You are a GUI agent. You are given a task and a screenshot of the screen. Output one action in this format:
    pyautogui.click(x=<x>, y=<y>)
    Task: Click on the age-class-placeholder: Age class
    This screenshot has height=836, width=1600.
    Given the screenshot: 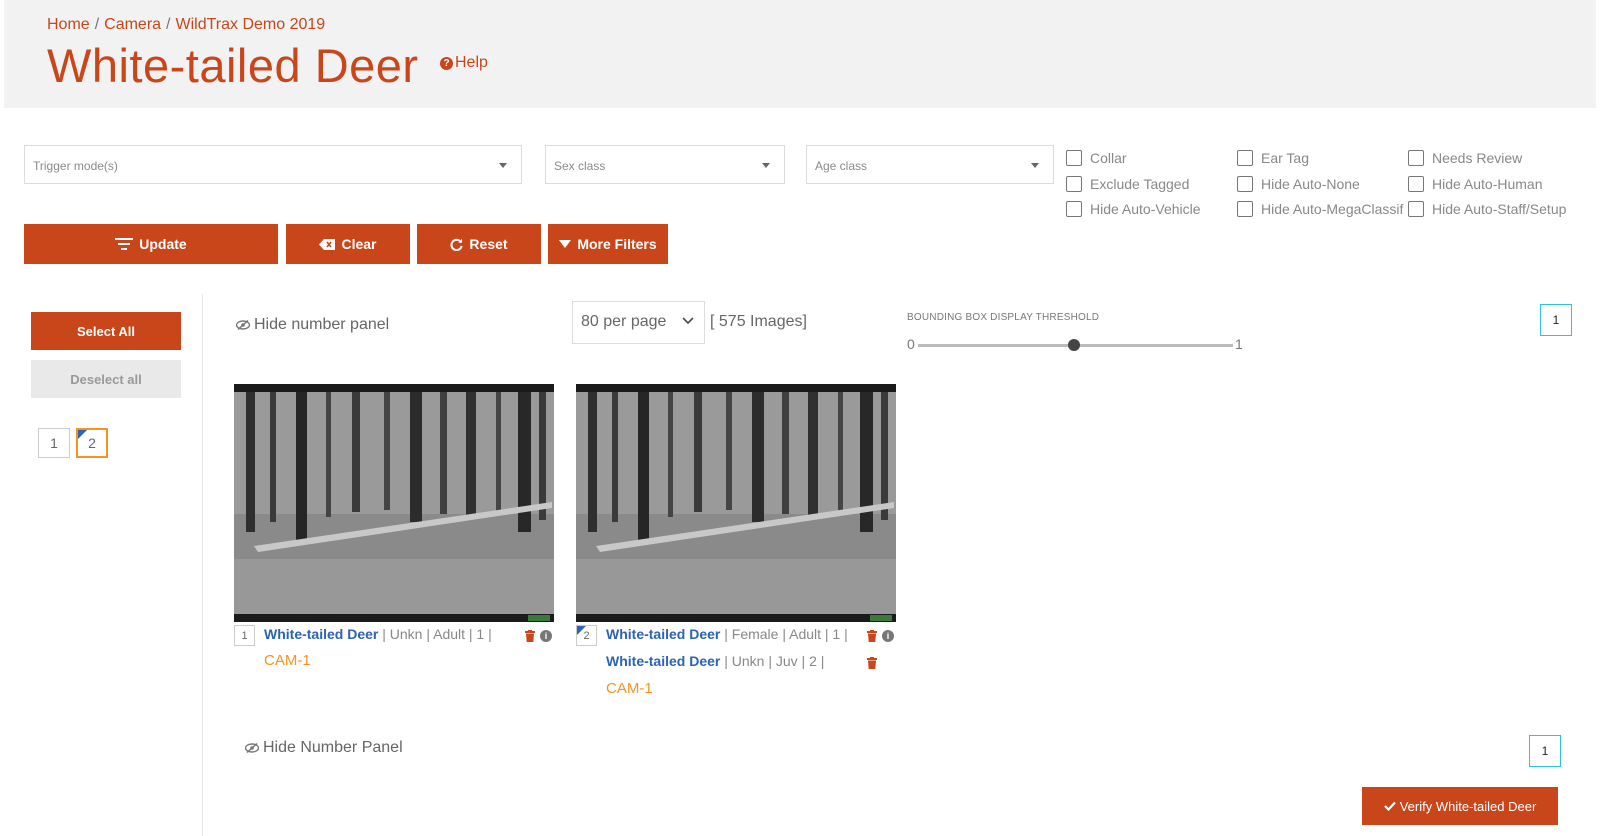 What is the action you would take?
    pyautogui.click(x=841, y=166)
    